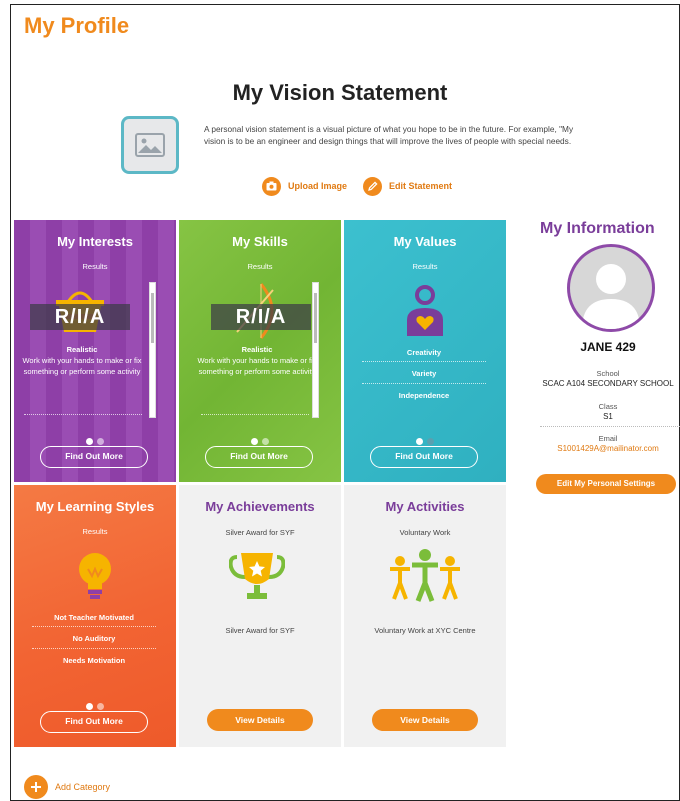 The width and height of the screenshot is (680, 801). I want to click on values-find-out-more-button: Find Out More, so click(424, 457).